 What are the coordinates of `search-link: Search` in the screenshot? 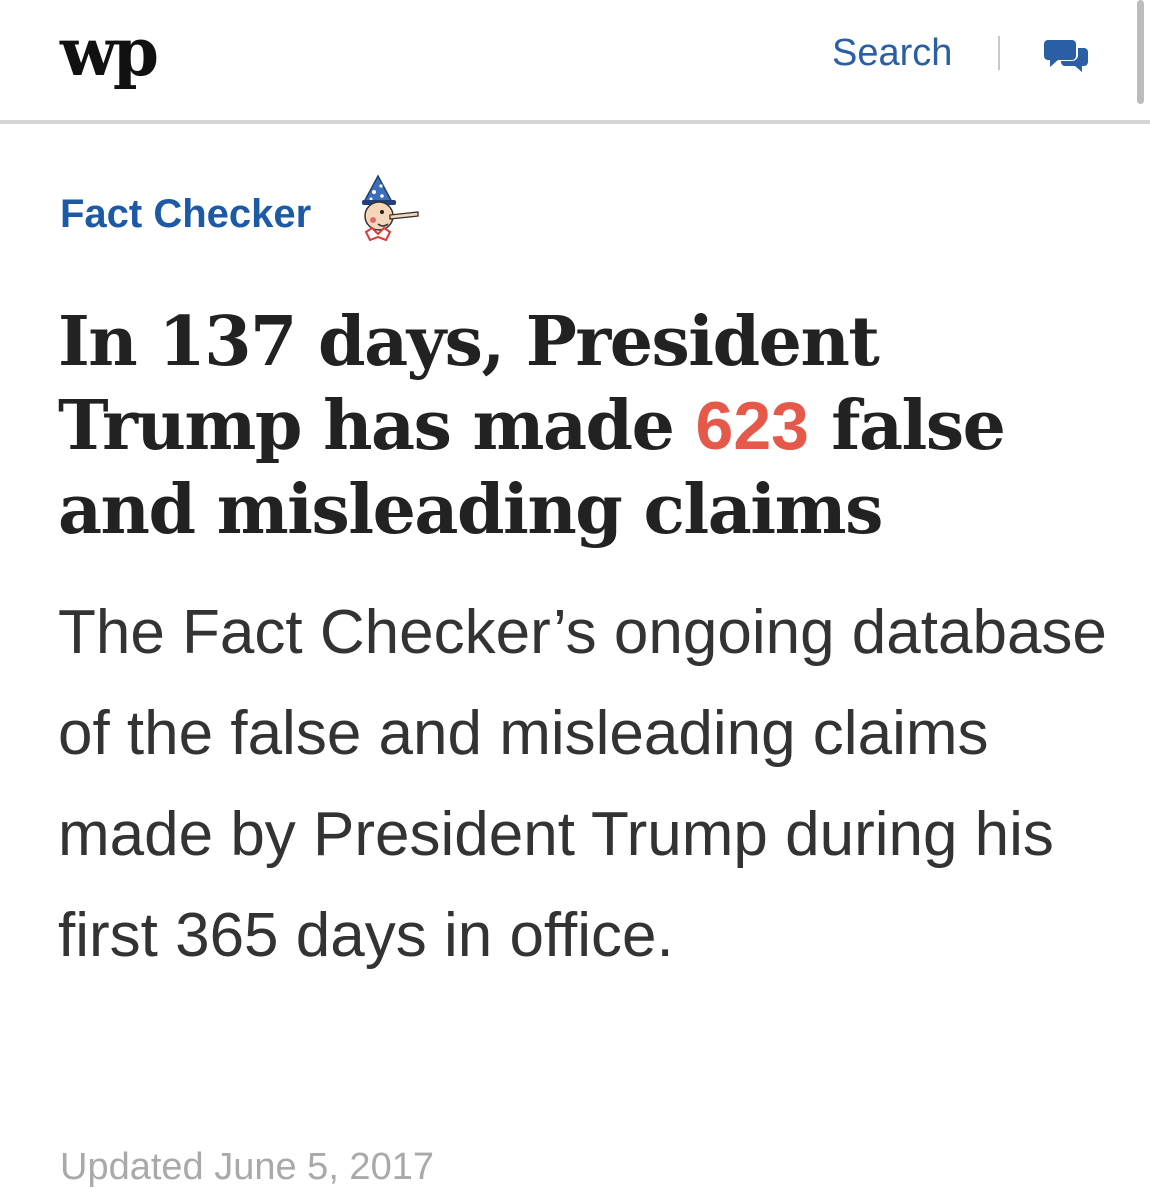 It's located at (892, 53).